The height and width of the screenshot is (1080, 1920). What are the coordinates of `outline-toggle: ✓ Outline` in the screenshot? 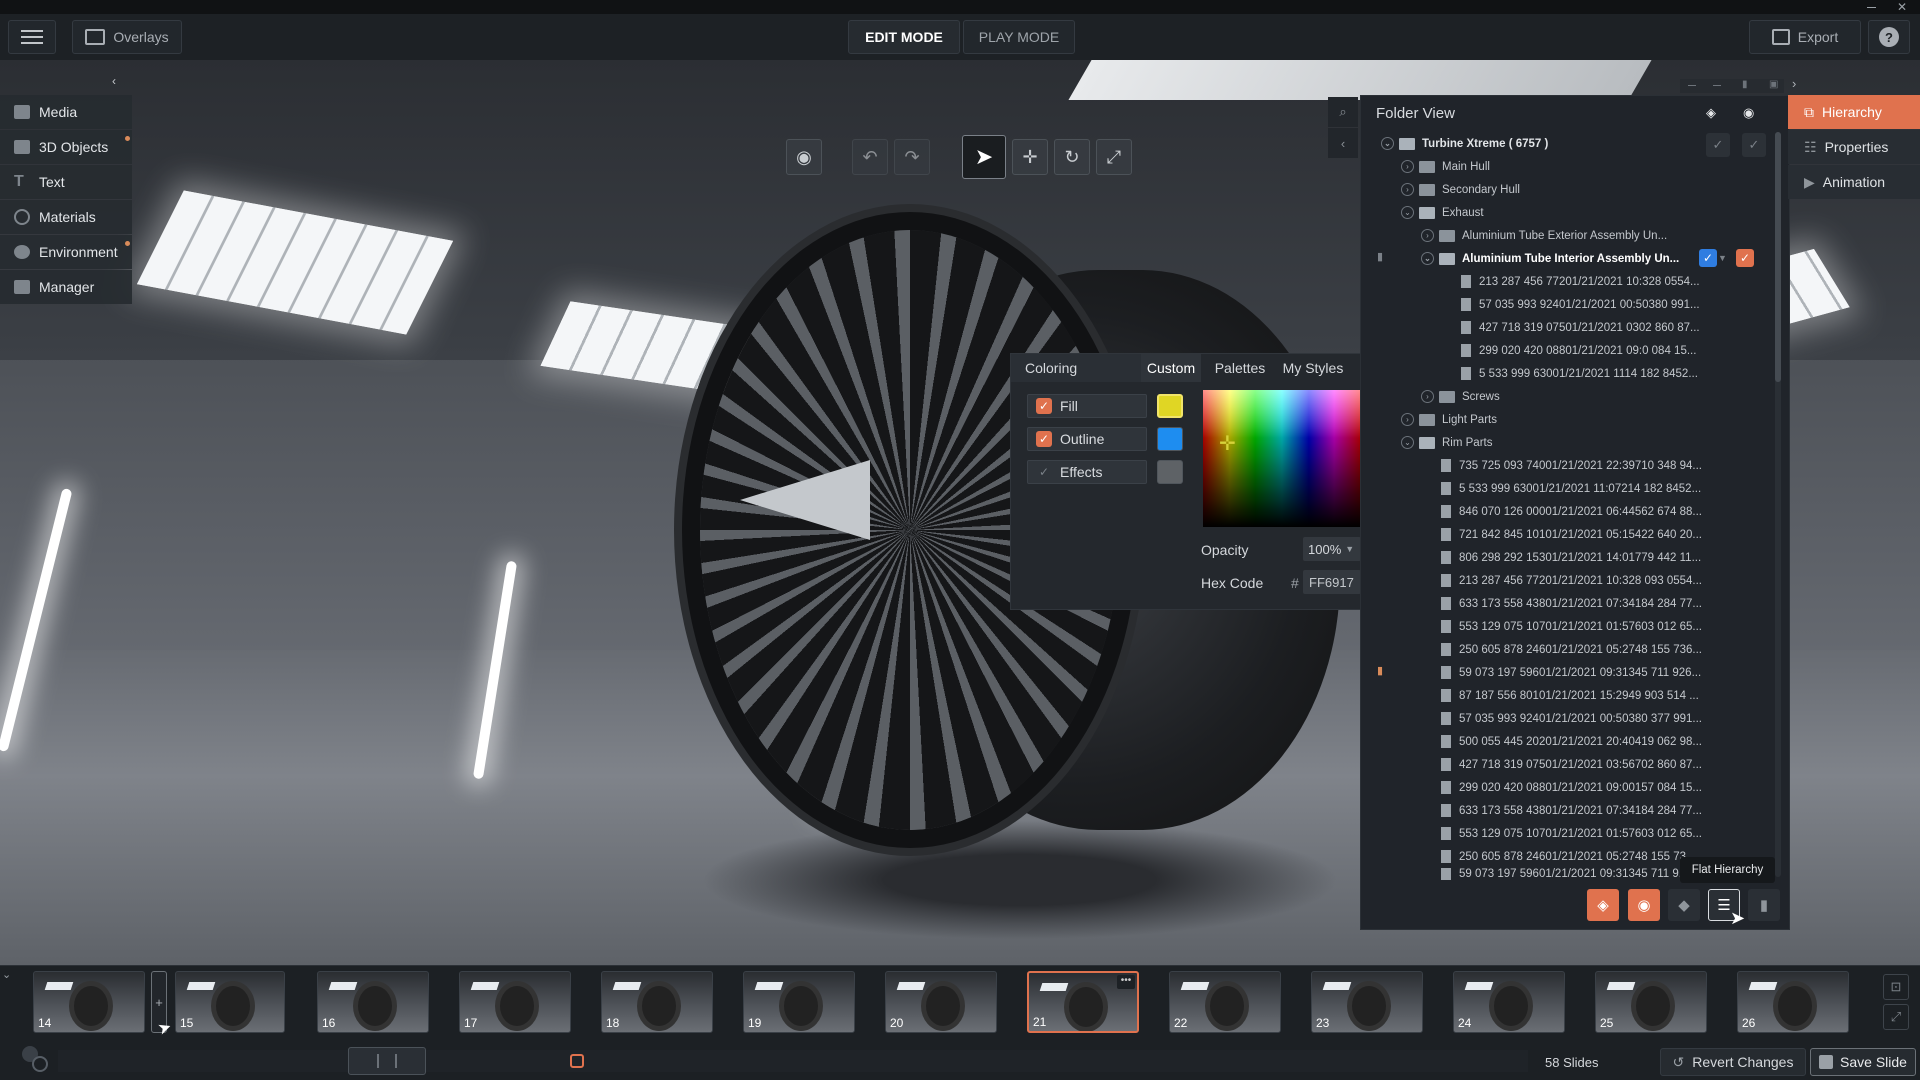 It's located at (1087, 439).